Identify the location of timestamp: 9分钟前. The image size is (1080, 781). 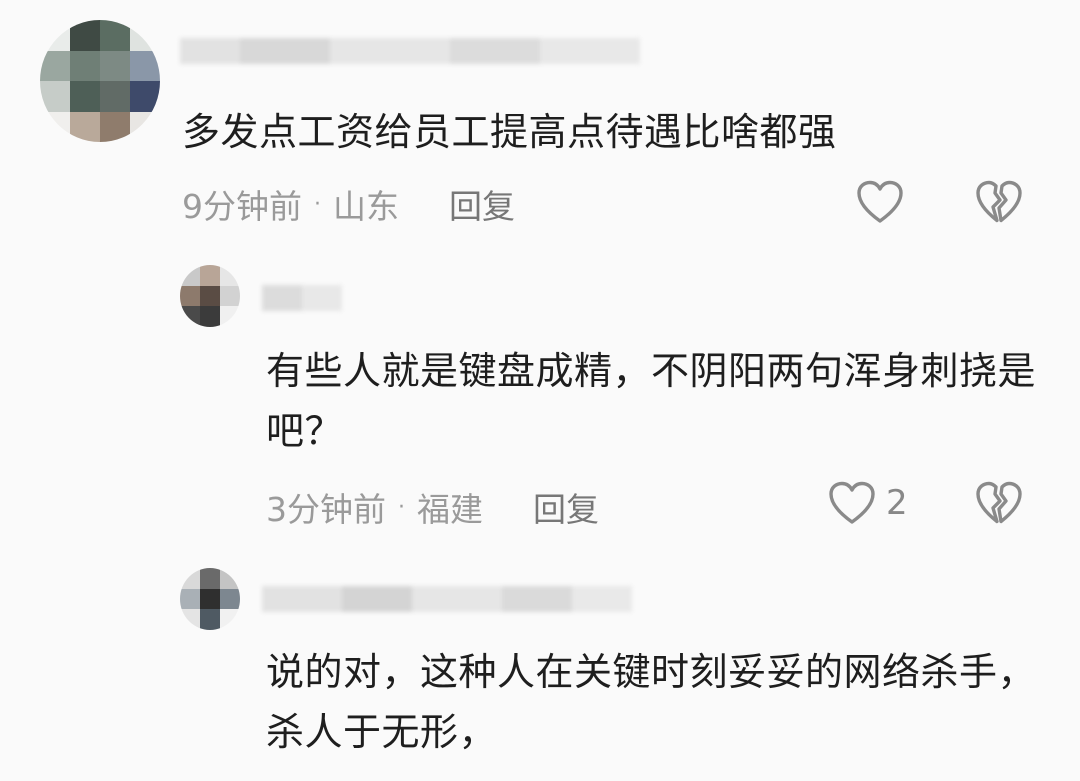
(242, 206).